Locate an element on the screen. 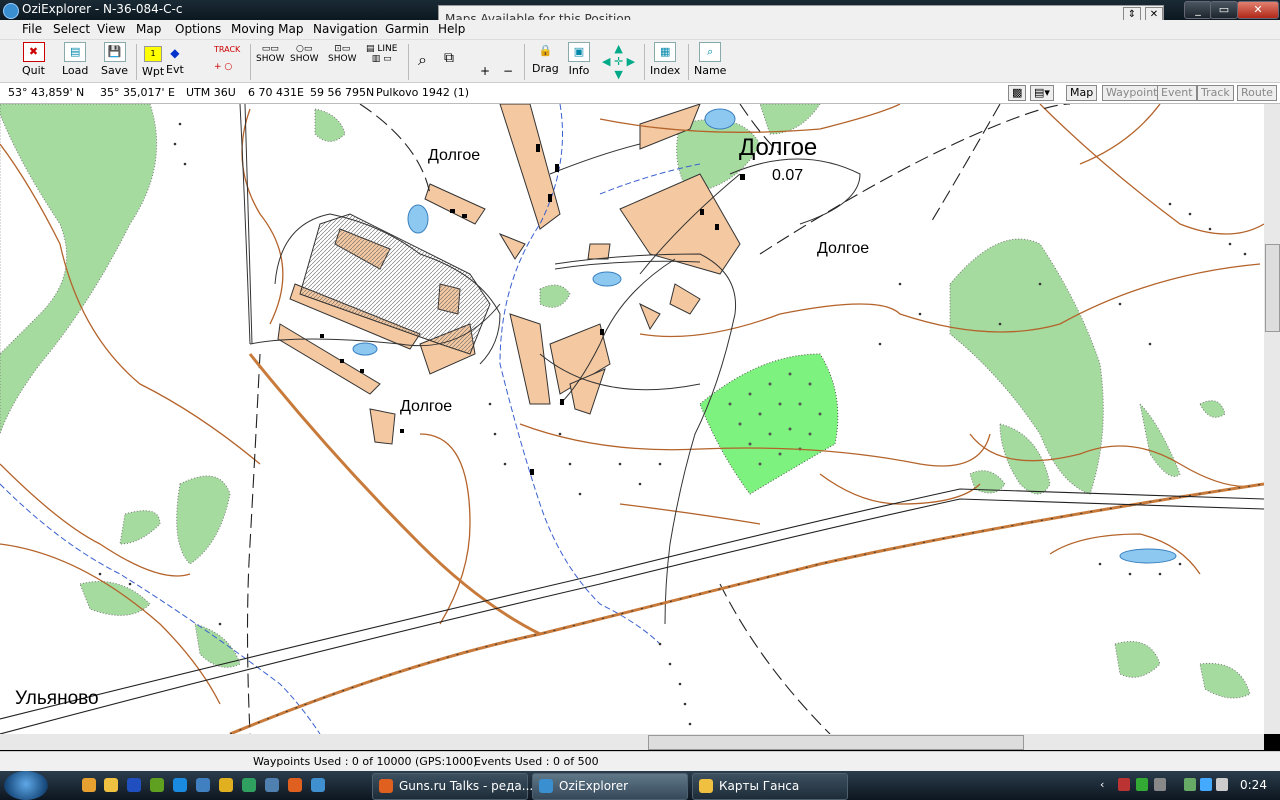 The height and width of the screenshot is (800, 1280). vertical-scroll-thumb is located at coordinates (1272, 288).